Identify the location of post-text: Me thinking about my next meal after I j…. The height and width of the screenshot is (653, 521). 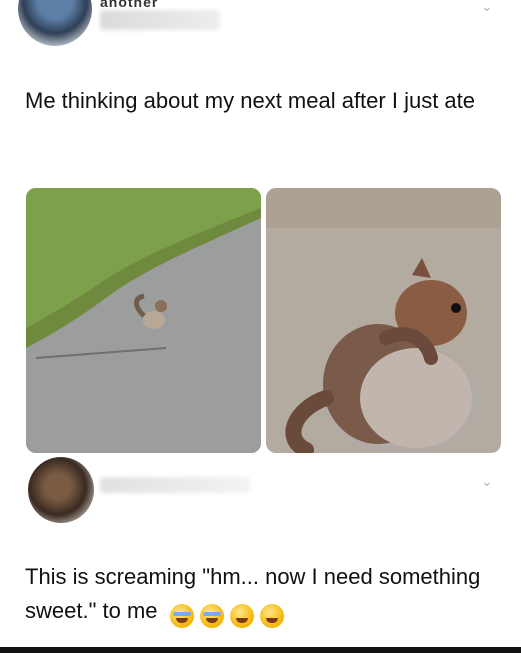
(250, 100).